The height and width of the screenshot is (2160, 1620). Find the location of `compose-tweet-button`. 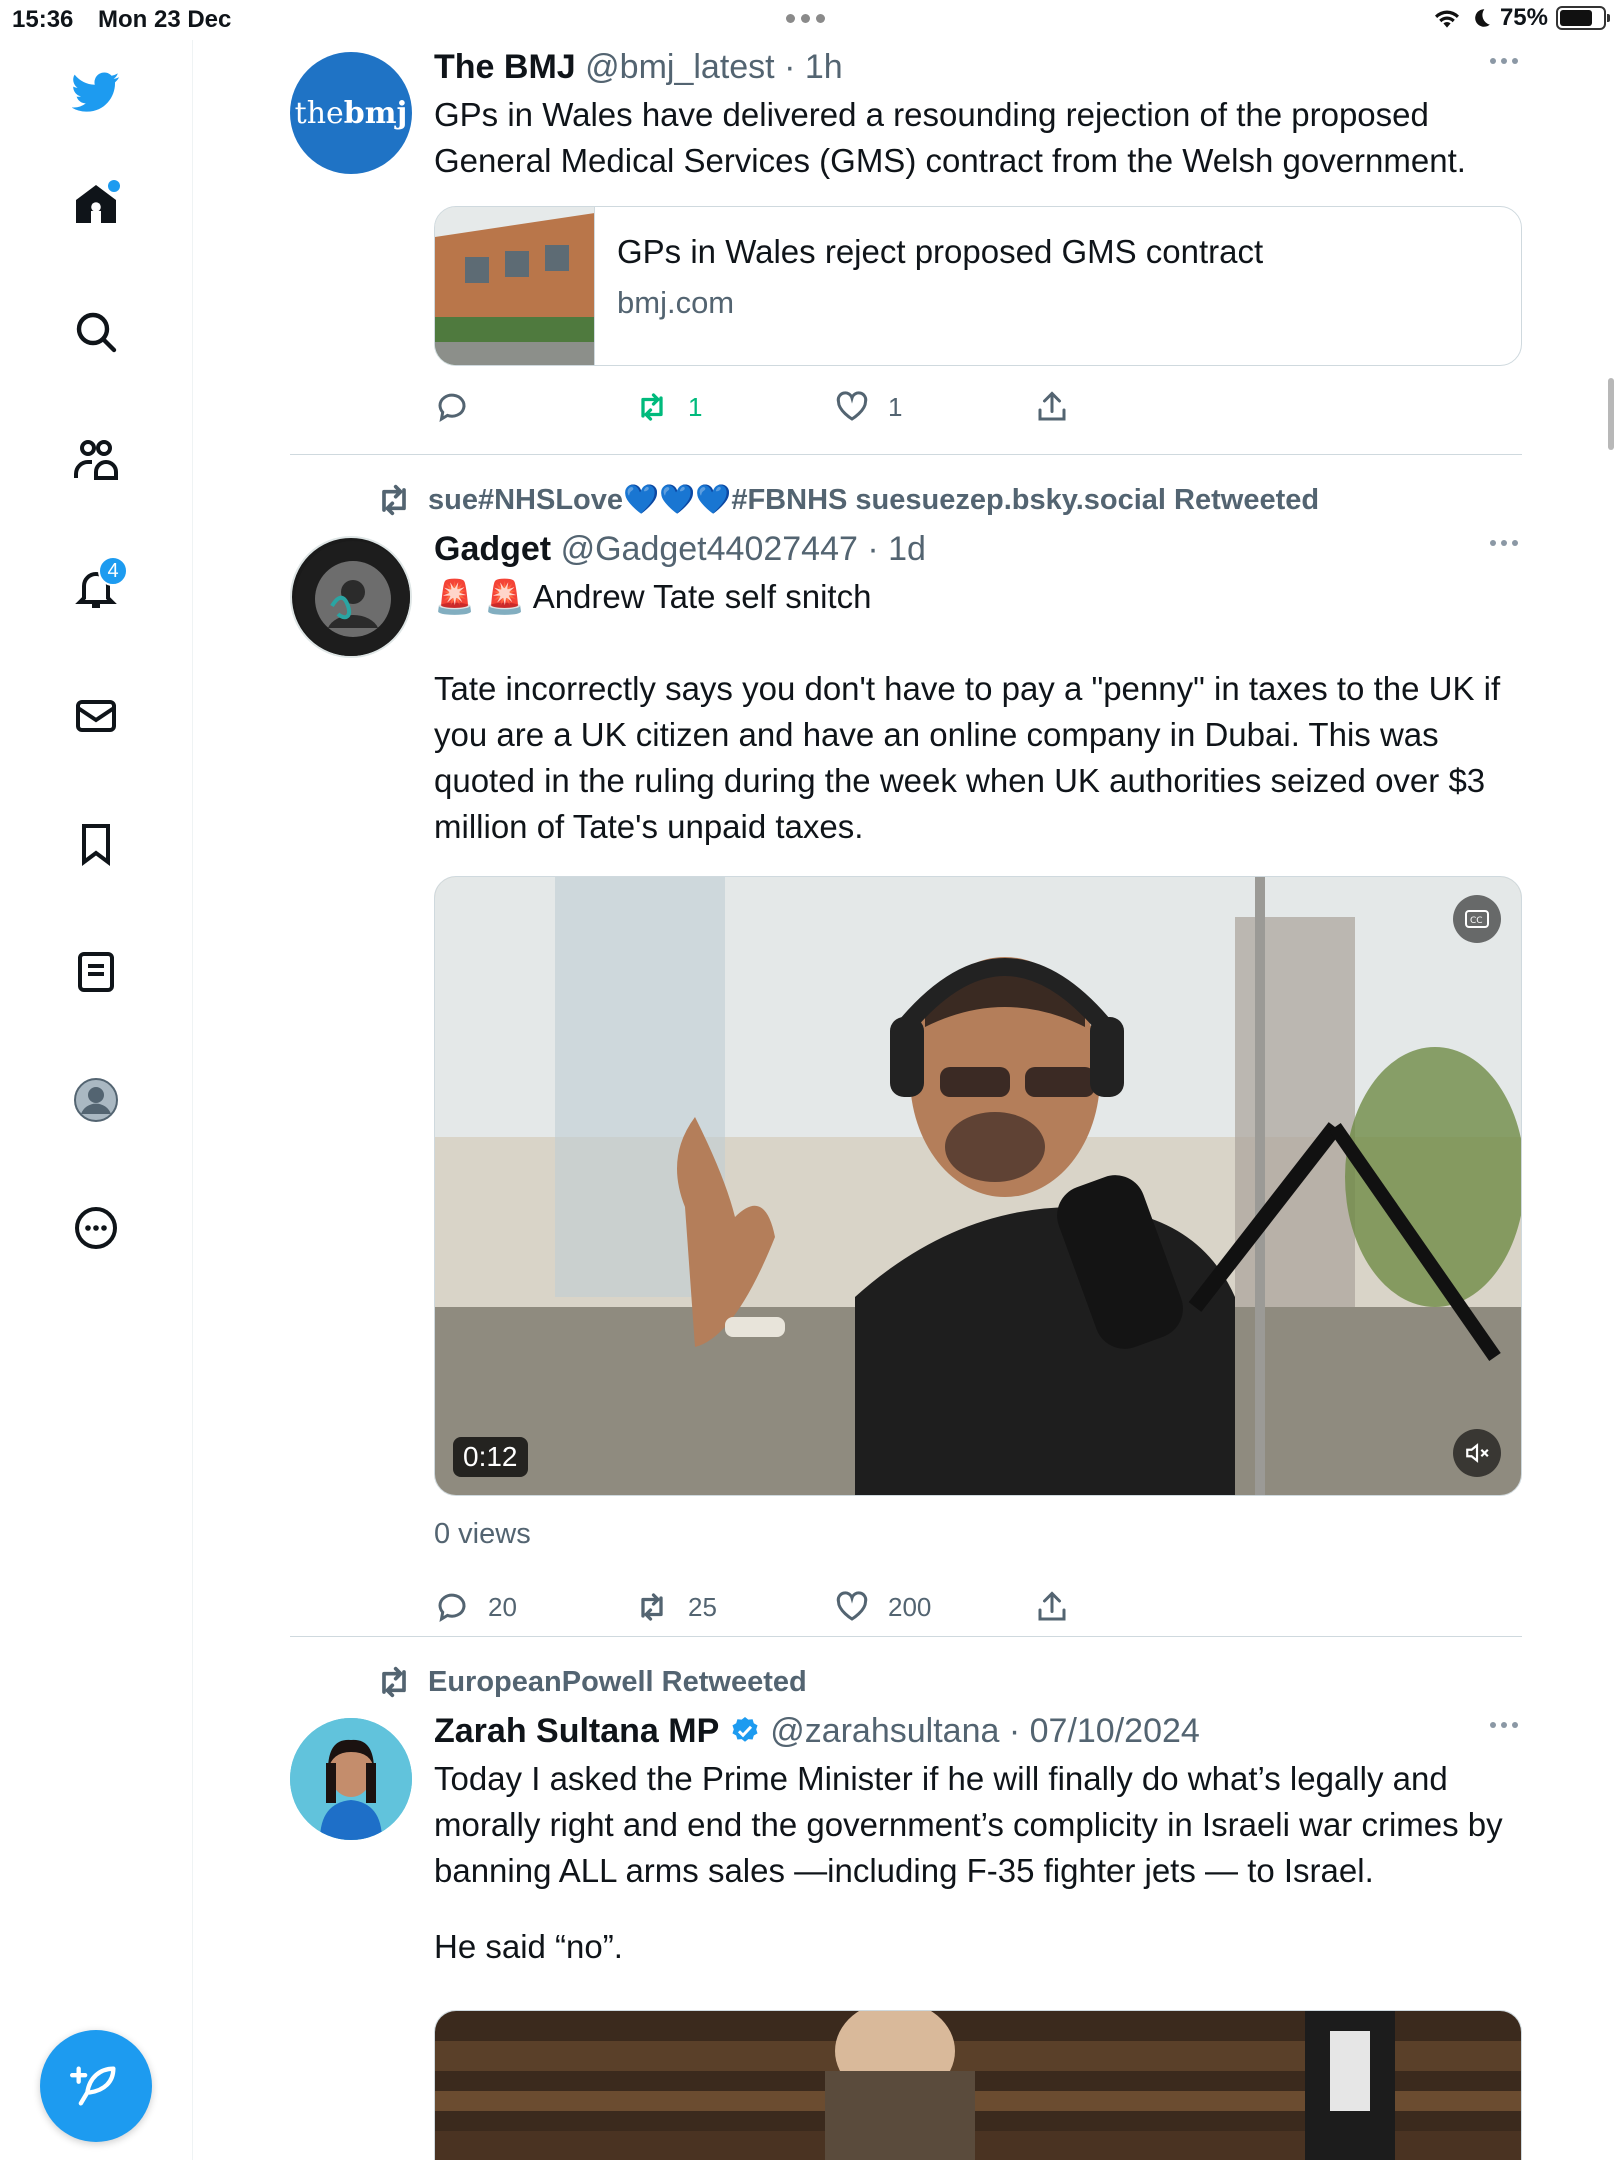

compose-tweet-button is located at coordinates (96, 2086).